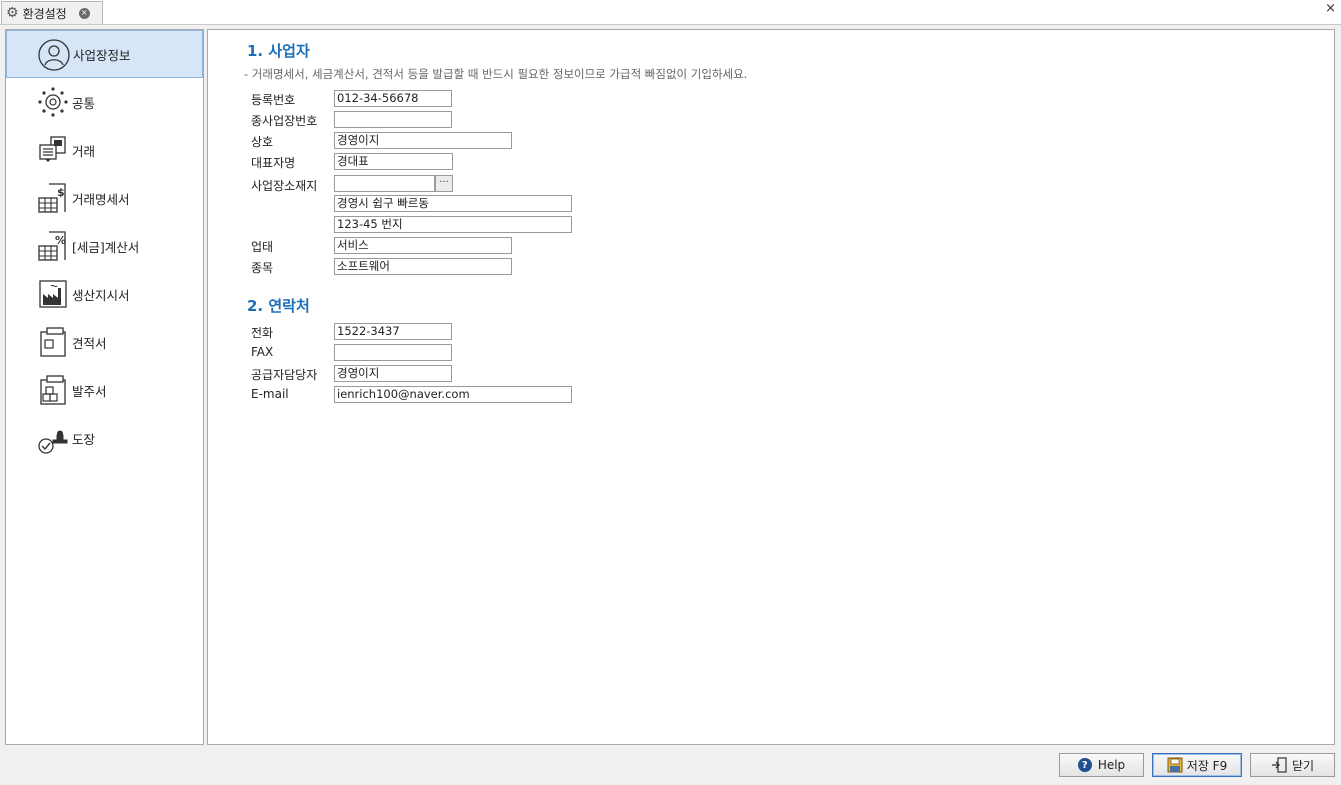 The width and height of the screenshot is (1341, 785). Describe the element at coordinates (273, 163) in the screenshot. I see `ceo-label: 대표자명` at that location.